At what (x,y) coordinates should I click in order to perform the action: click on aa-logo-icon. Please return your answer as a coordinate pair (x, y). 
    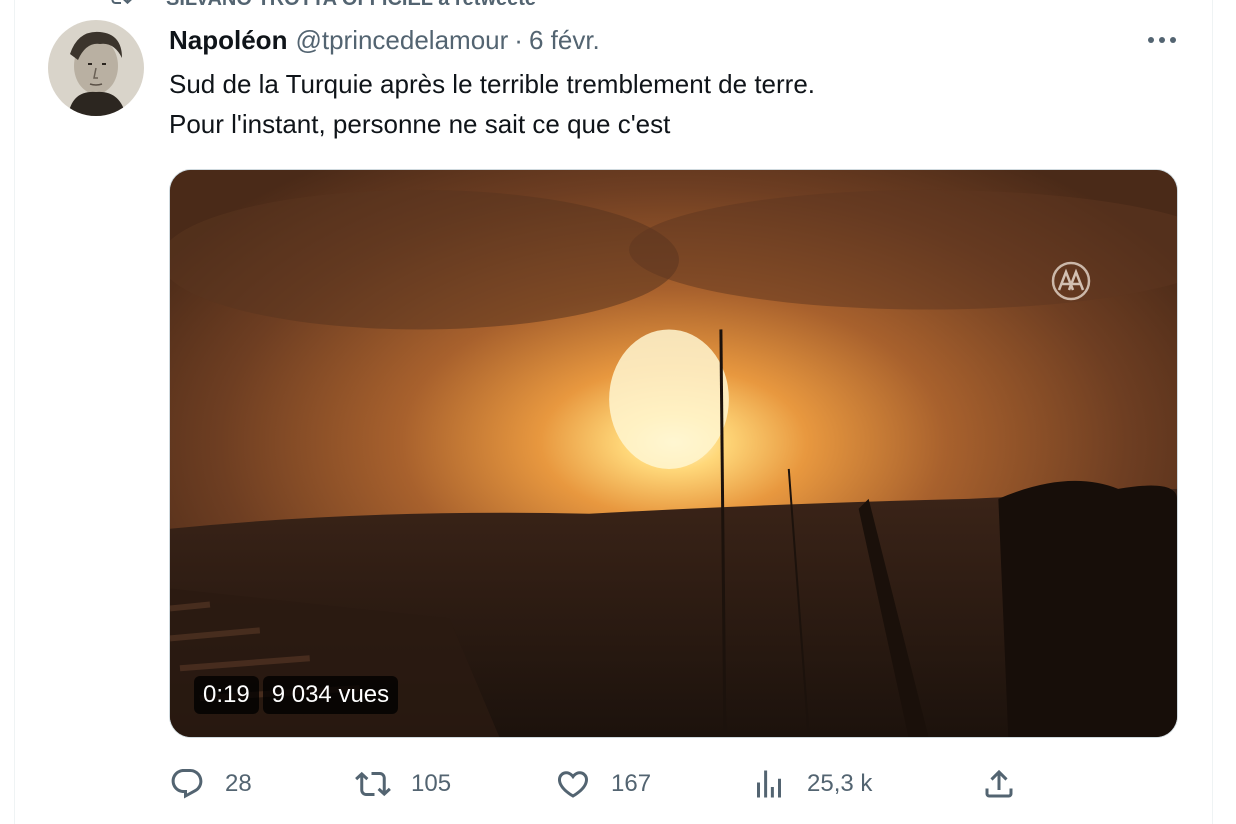
    Looking at the image, I should click on (1071, 281).